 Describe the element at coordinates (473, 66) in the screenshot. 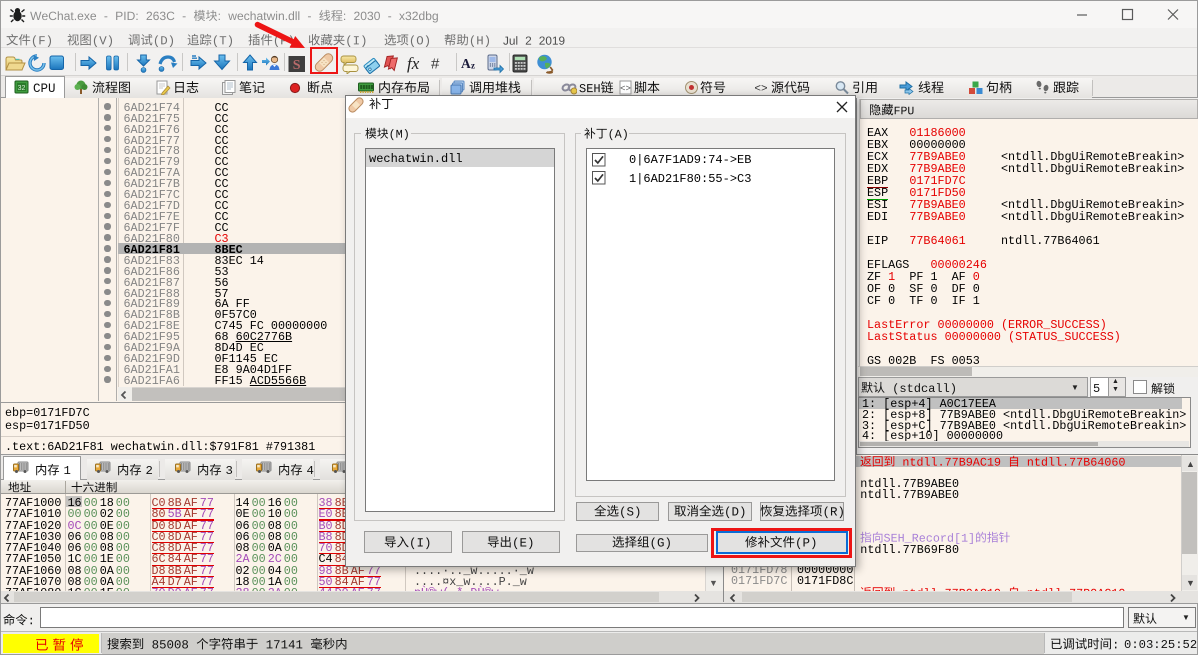

I see `svg-text: z` at that location.